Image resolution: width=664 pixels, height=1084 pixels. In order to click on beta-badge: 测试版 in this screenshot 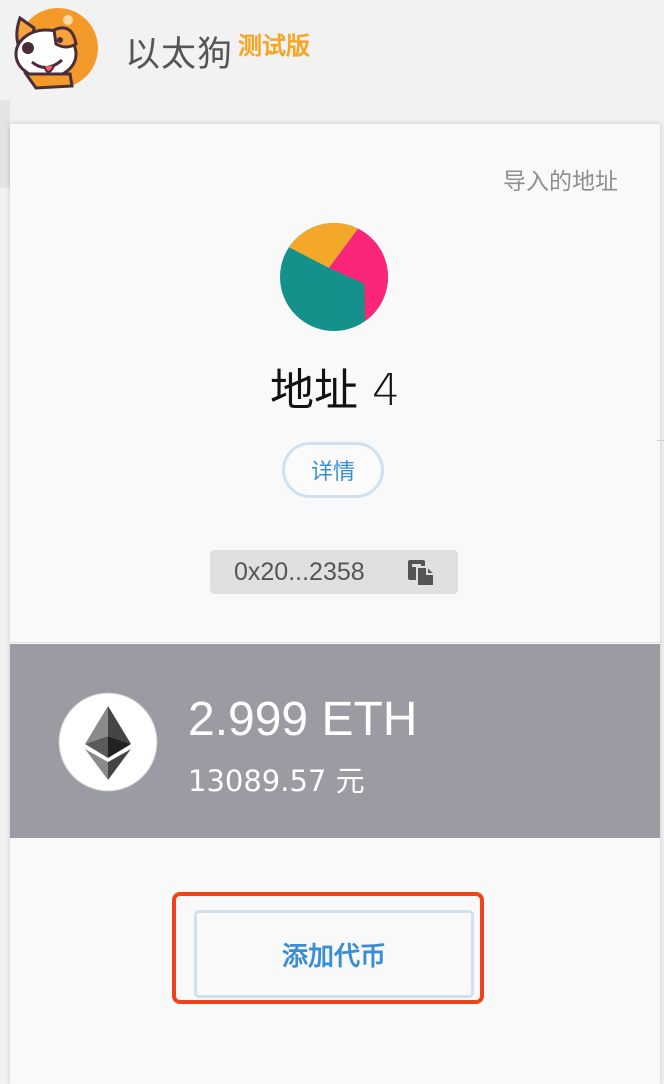, I will do `click(274, 46)`.